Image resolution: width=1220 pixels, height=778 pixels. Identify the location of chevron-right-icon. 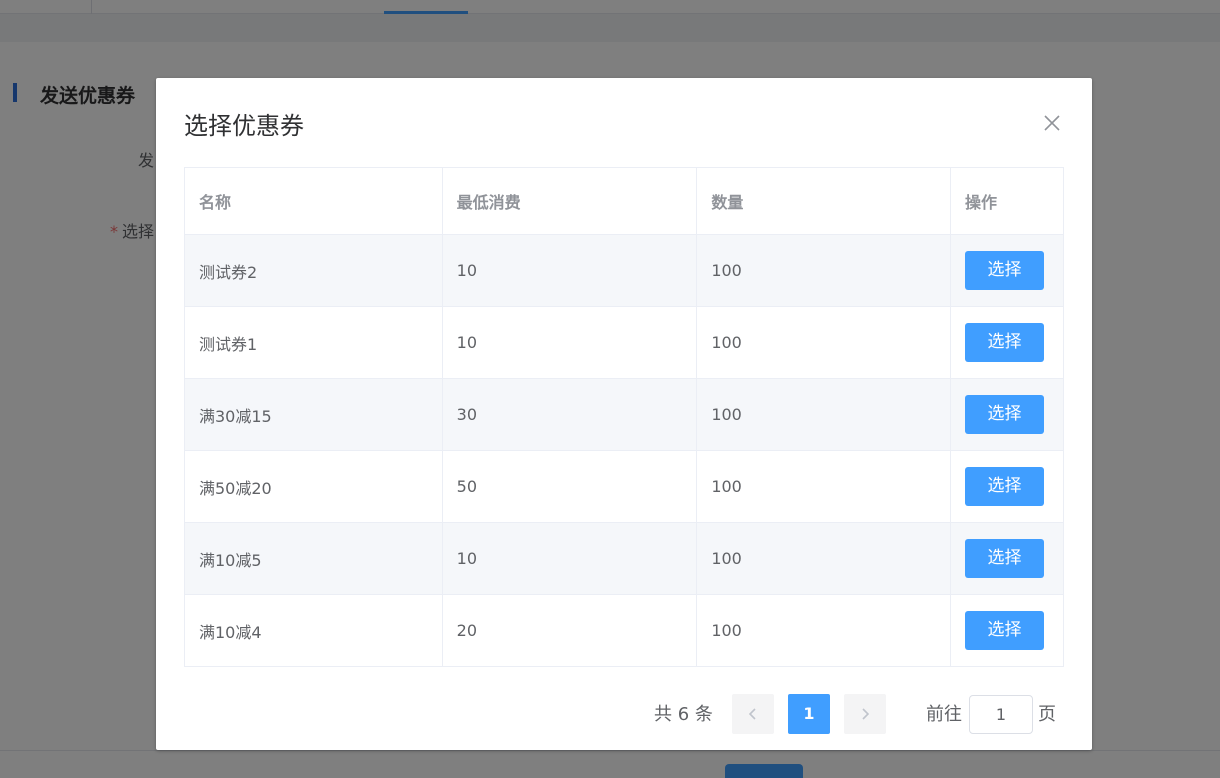
(866, 714).